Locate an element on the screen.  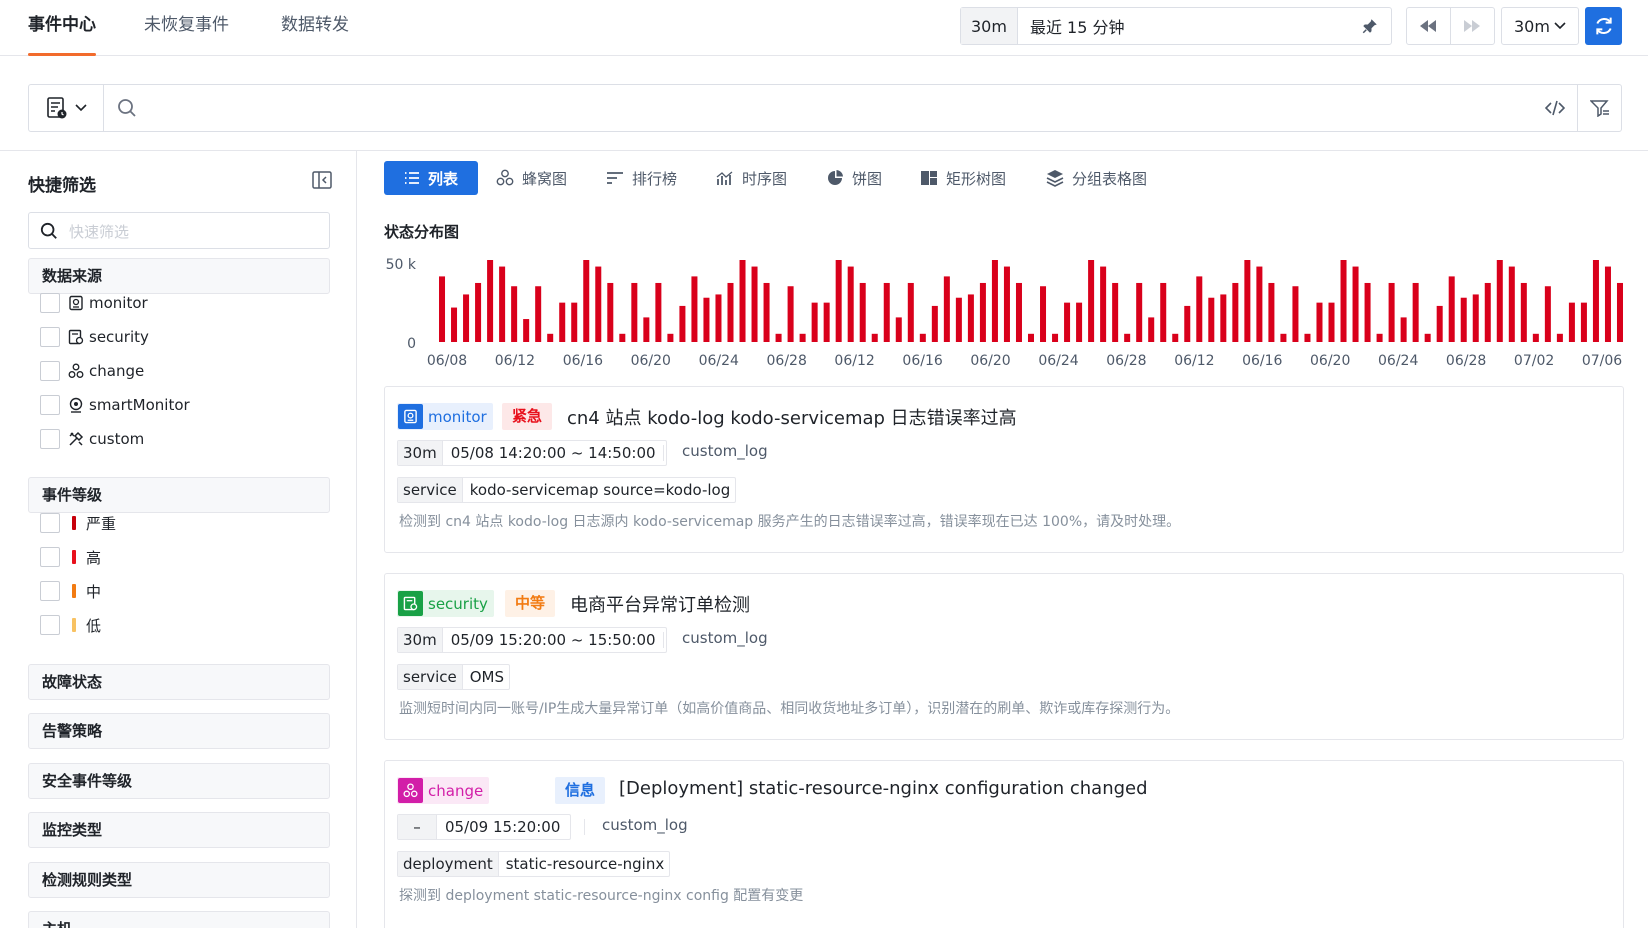
time-forward-button is located at coordinates (1473, 26).